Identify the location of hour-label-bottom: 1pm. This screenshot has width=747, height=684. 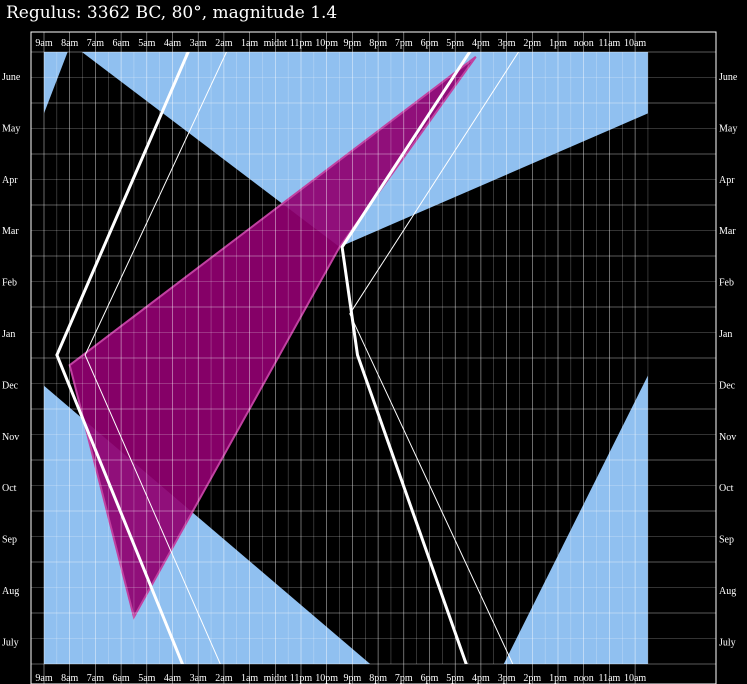
(558, 678).